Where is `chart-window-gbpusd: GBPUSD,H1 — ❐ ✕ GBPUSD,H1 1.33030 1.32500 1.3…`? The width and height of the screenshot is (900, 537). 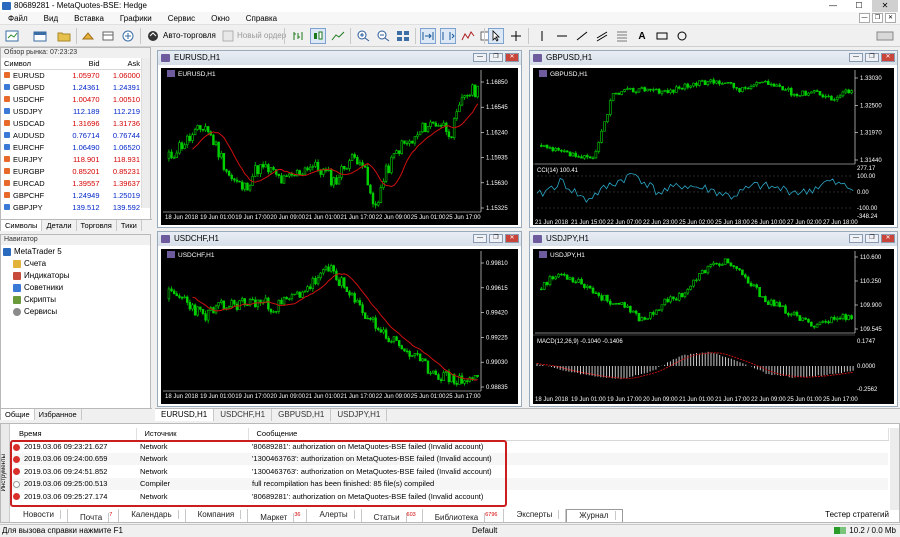 chart-window-gbpusd: GBPUSD,H1 — ❐ ✕ GBPUSD,H1 1.33030 1.32500 1.3… is located at coordinates (713, 139).